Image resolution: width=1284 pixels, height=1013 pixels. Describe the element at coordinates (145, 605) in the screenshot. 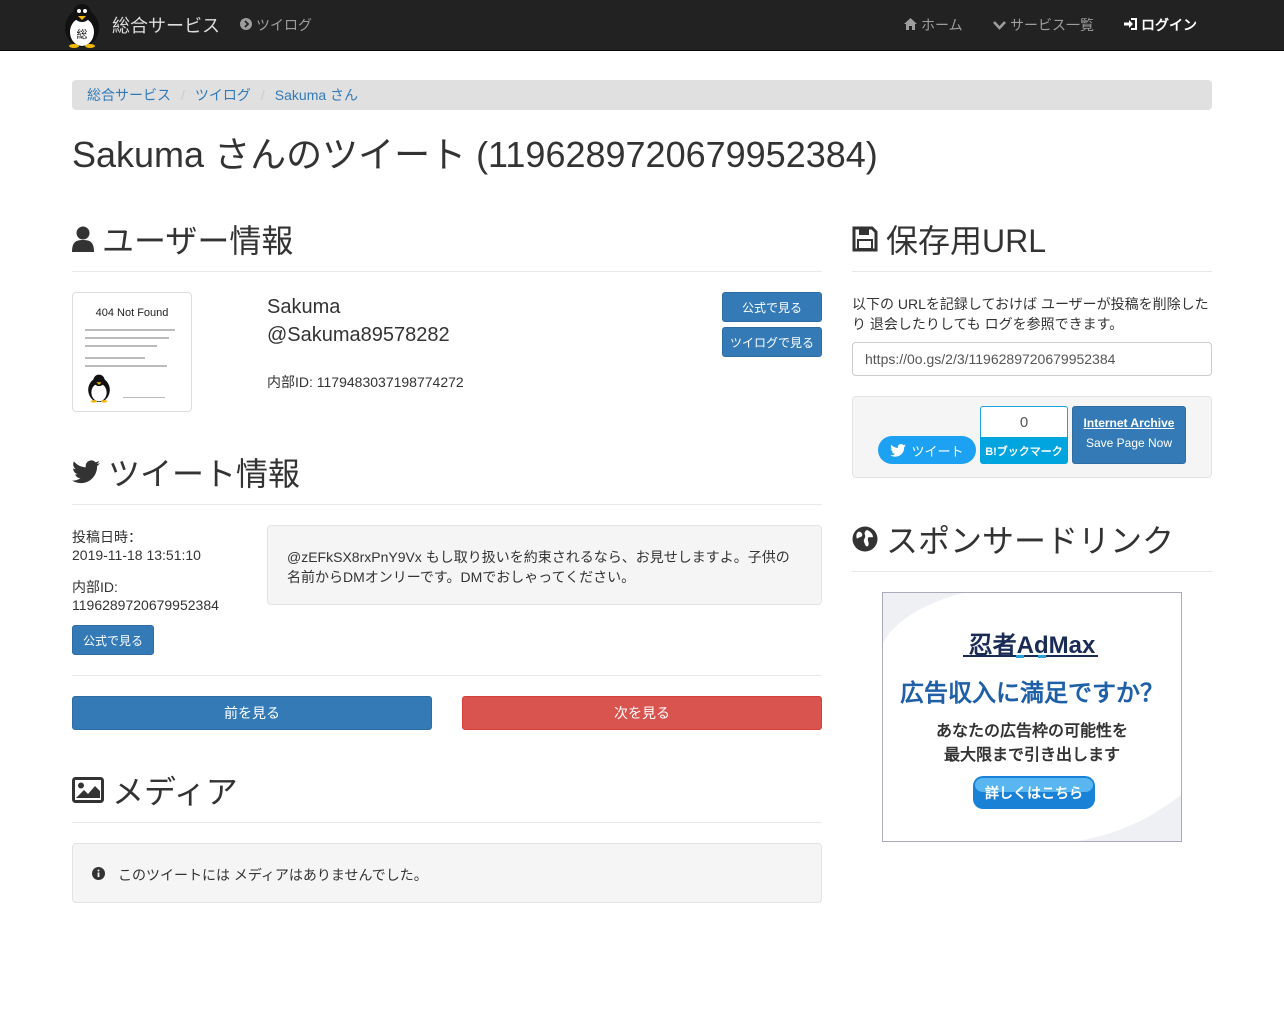

I see `tweet-id-value: 1196289720679952384` at that location.